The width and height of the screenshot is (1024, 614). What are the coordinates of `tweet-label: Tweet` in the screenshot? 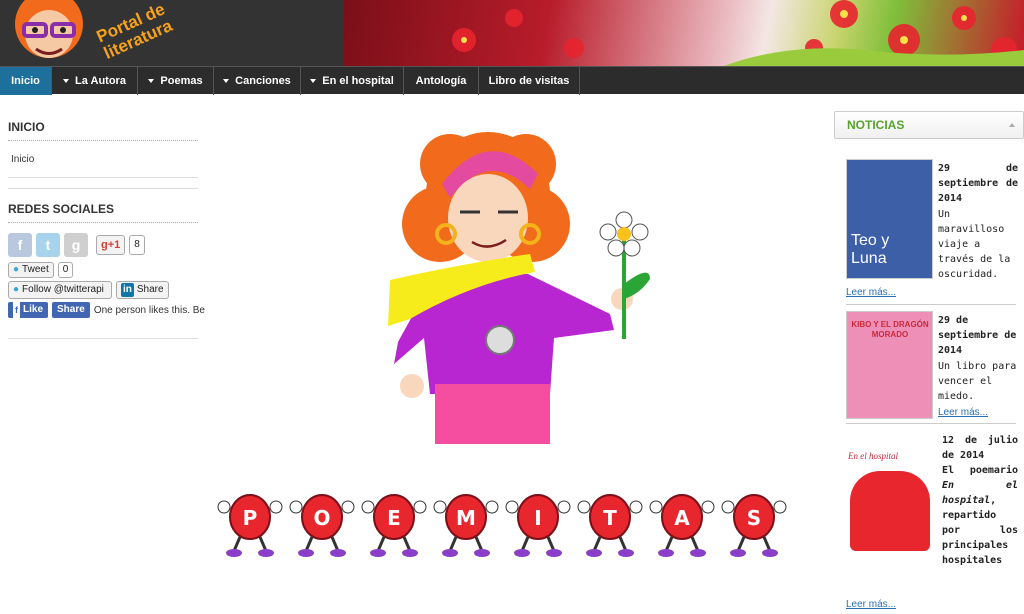 It's located at (35, 269).